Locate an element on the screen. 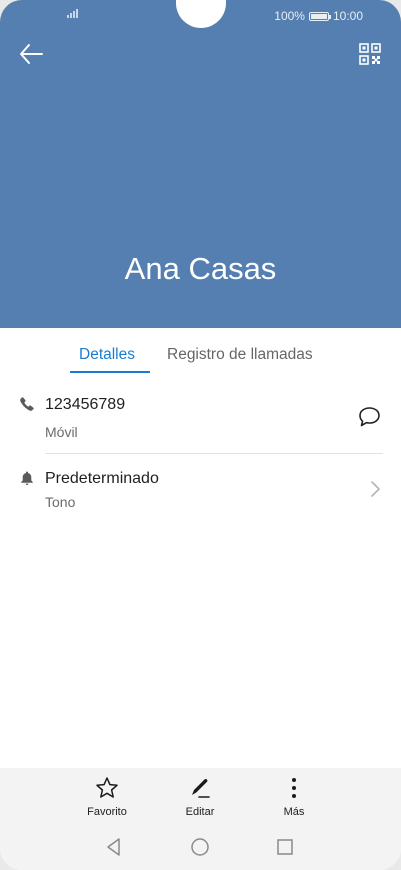  pencil-icon is located at coordinates (201, 788).